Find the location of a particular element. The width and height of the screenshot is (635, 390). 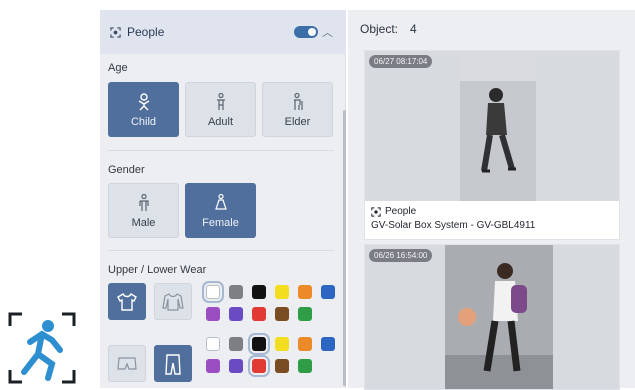

gender-option-male: Male is located at coordinates (143, 210).